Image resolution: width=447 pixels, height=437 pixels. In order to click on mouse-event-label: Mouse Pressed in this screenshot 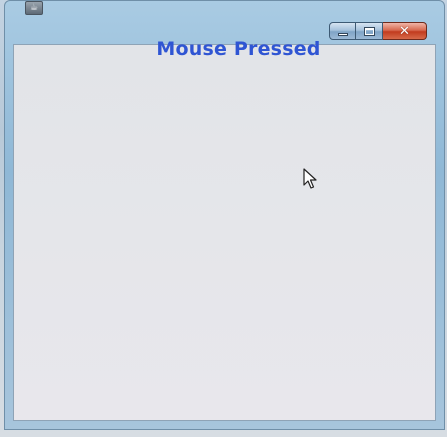, I will do `click(238, 49)`.